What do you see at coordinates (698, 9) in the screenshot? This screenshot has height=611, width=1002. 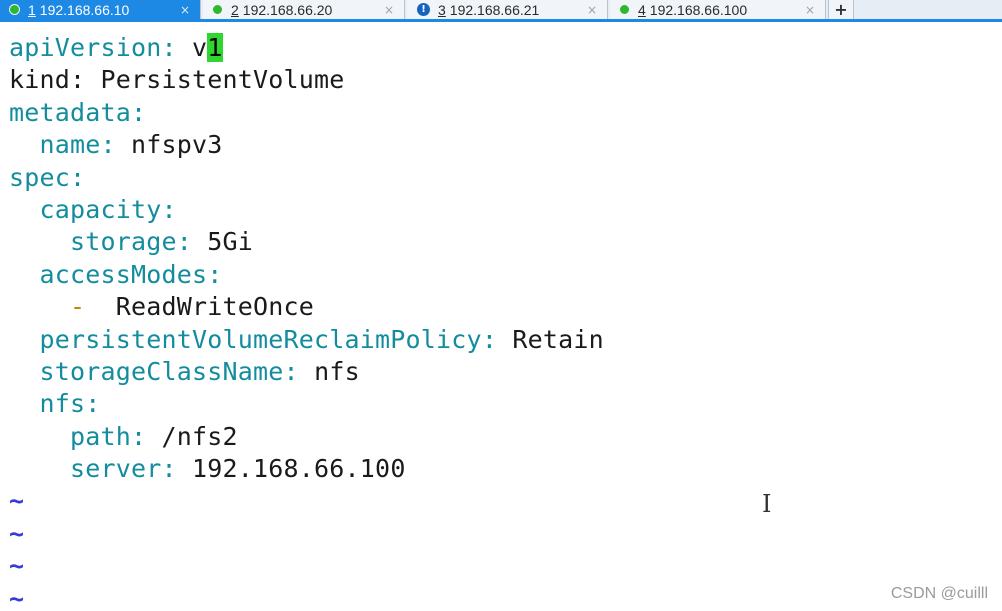 I see `tab-host-label: 192.168.66.100` at bounding box center [698, 9].